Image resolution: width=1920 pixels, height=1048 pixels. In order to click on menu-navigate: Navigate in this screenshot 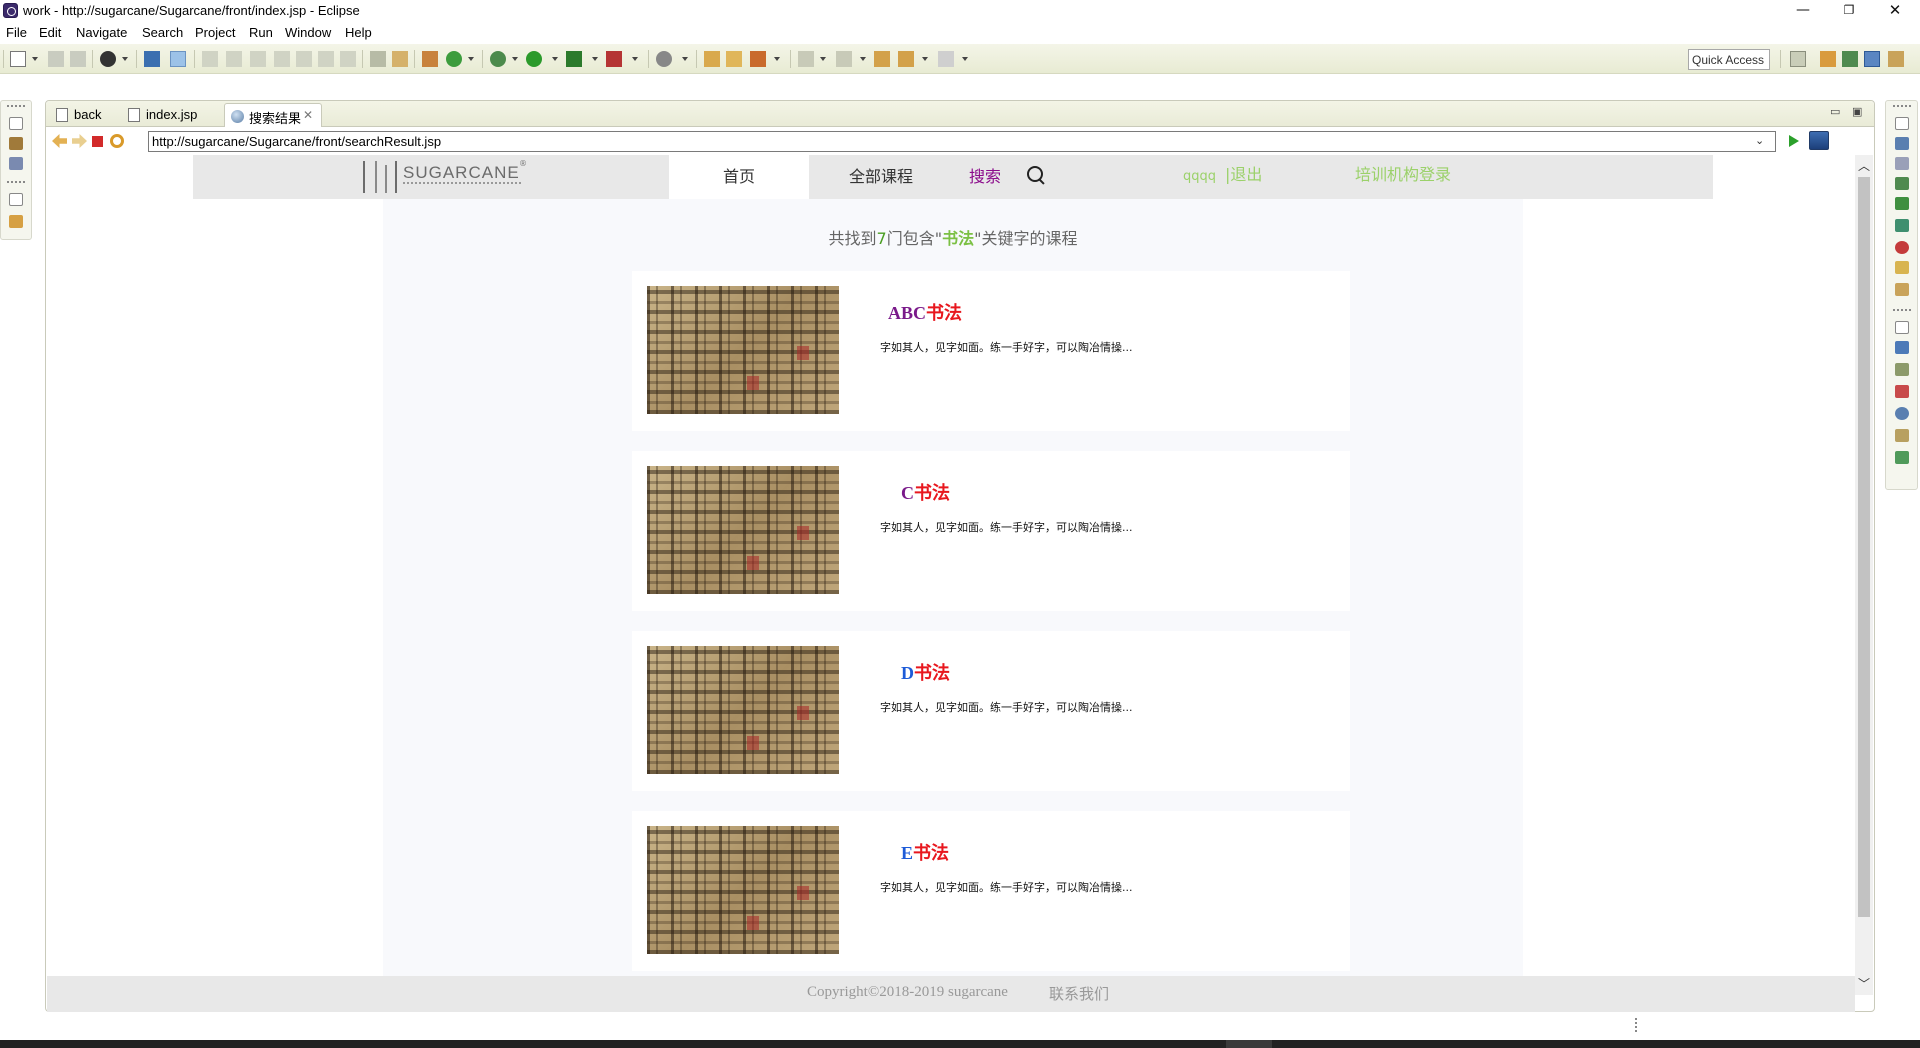, I will do `click(101, 32)`.